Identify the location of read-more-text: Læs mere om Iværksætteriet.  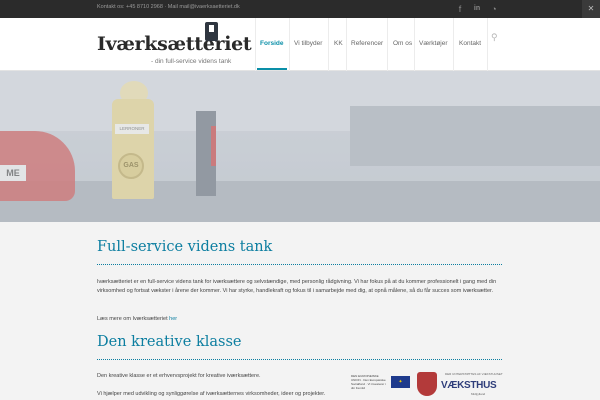
(132, 319).